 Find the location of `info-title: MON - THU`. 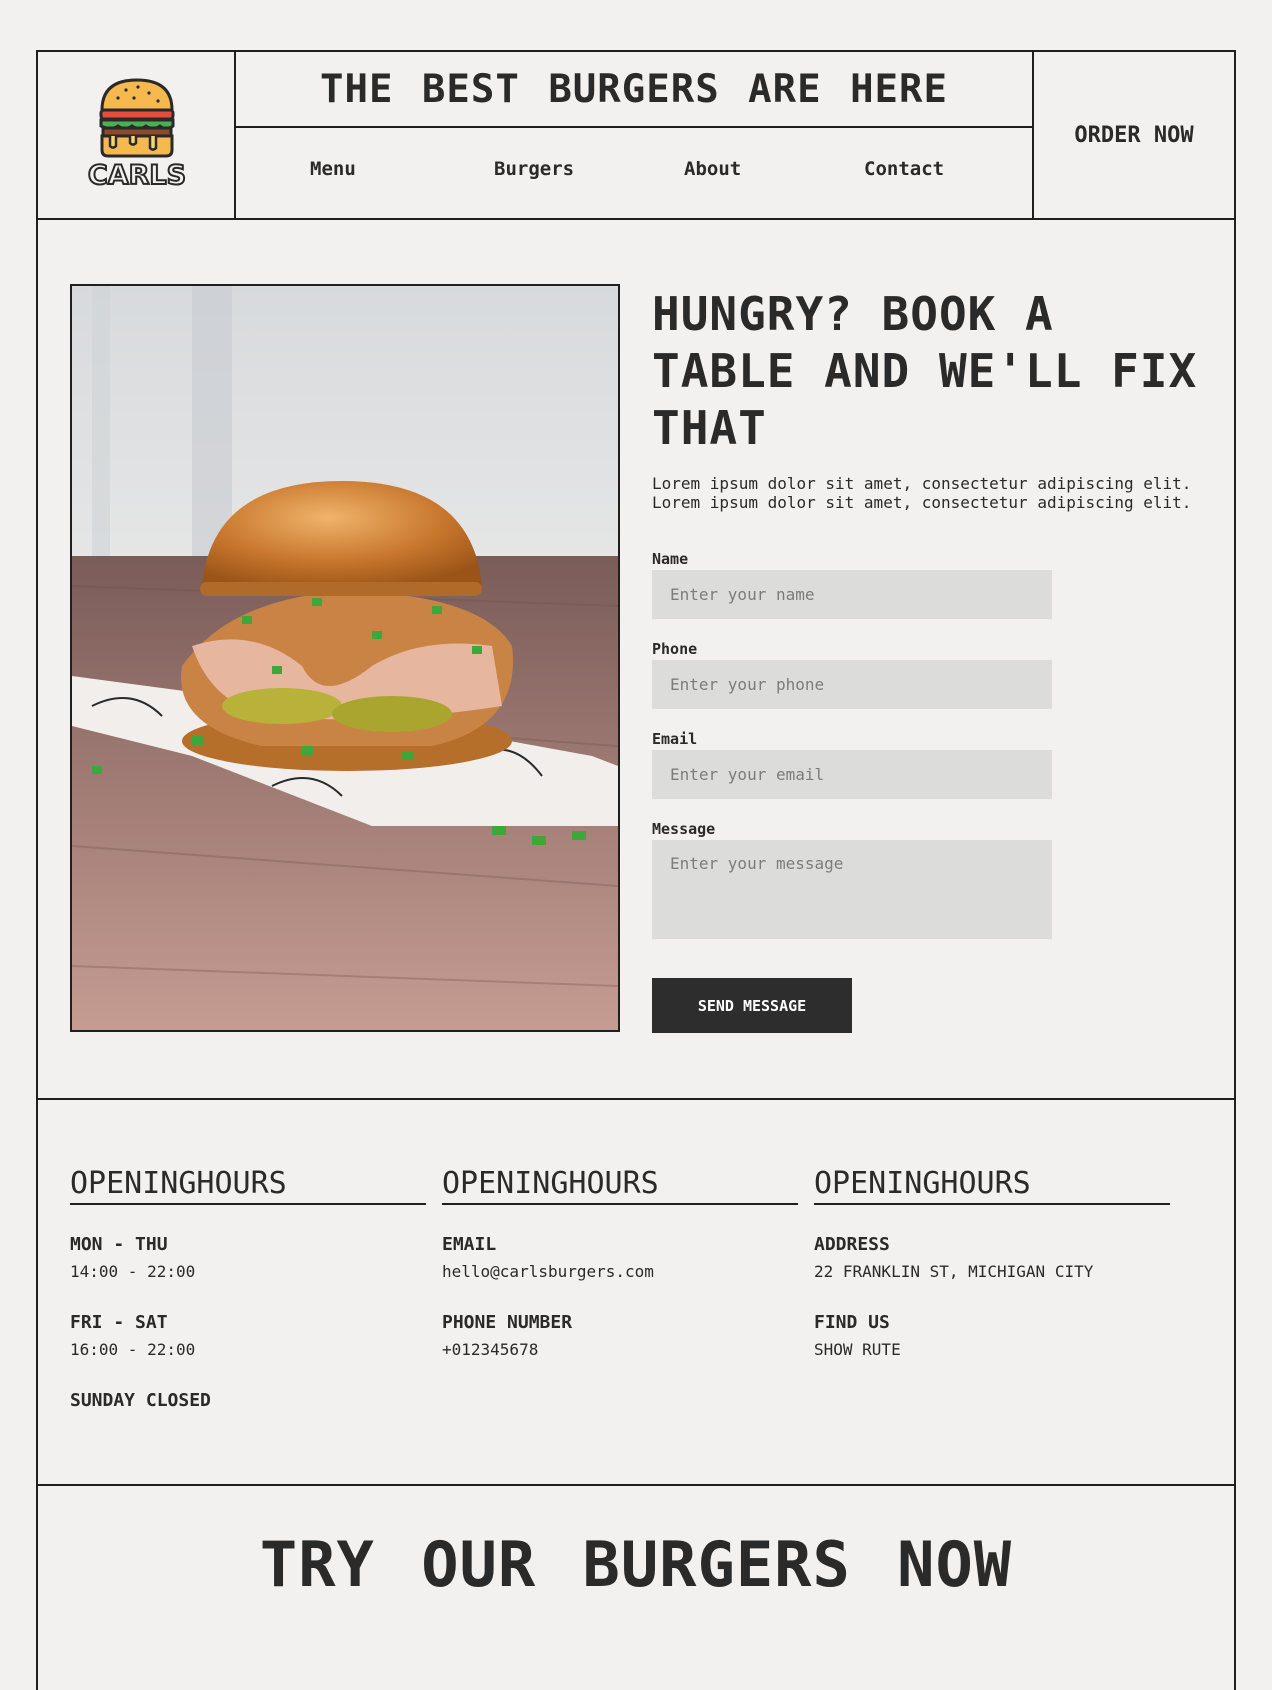

info-title: MON - THU is located at coordinates (119, 1244).